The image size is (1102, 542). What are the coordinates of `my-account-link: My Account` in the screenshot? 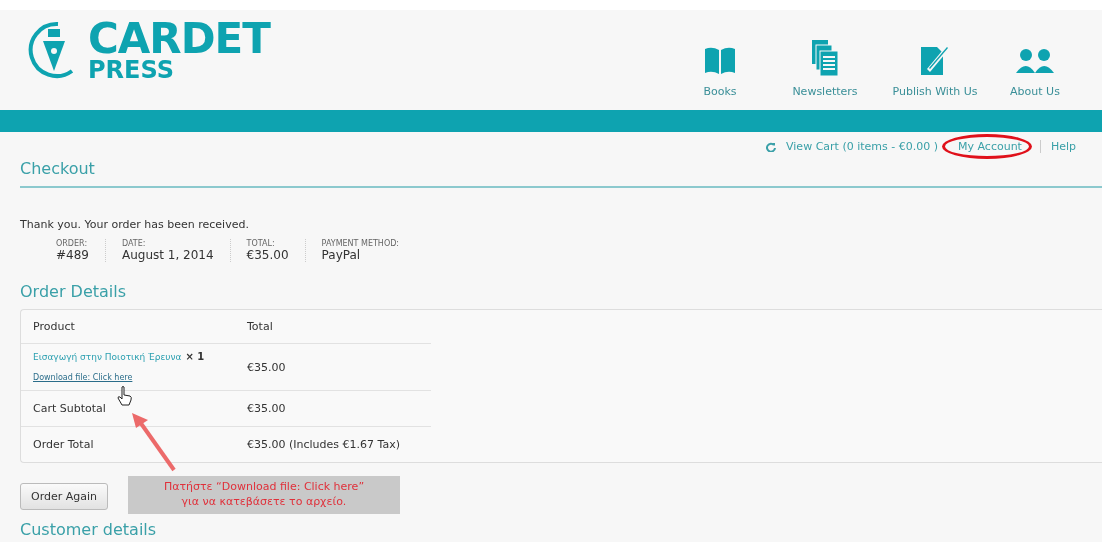 It's located at (990, 146).